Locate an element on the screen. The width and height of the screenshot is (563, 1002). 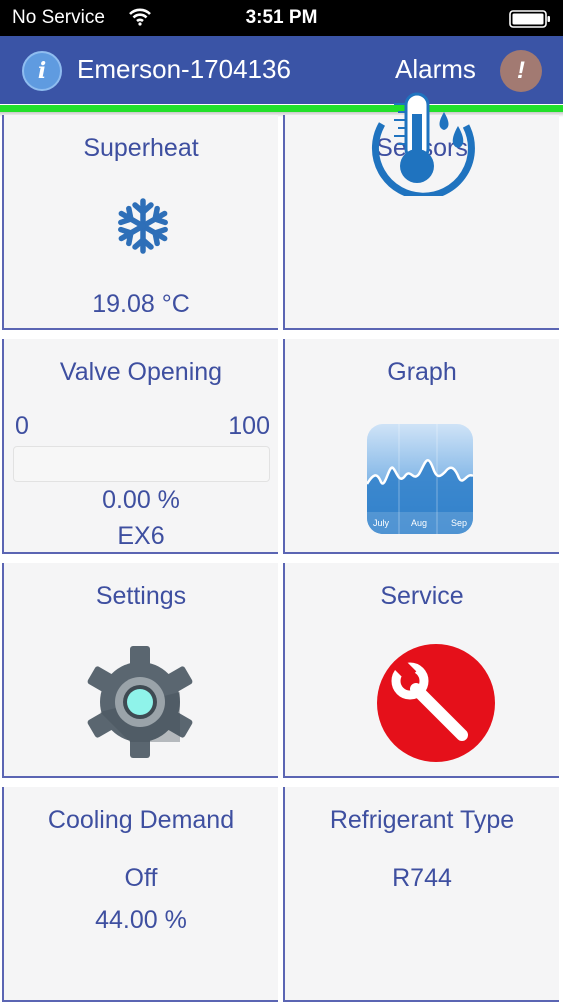
valve-opening-title: Valve Opening is located at coordinates (141, 372).